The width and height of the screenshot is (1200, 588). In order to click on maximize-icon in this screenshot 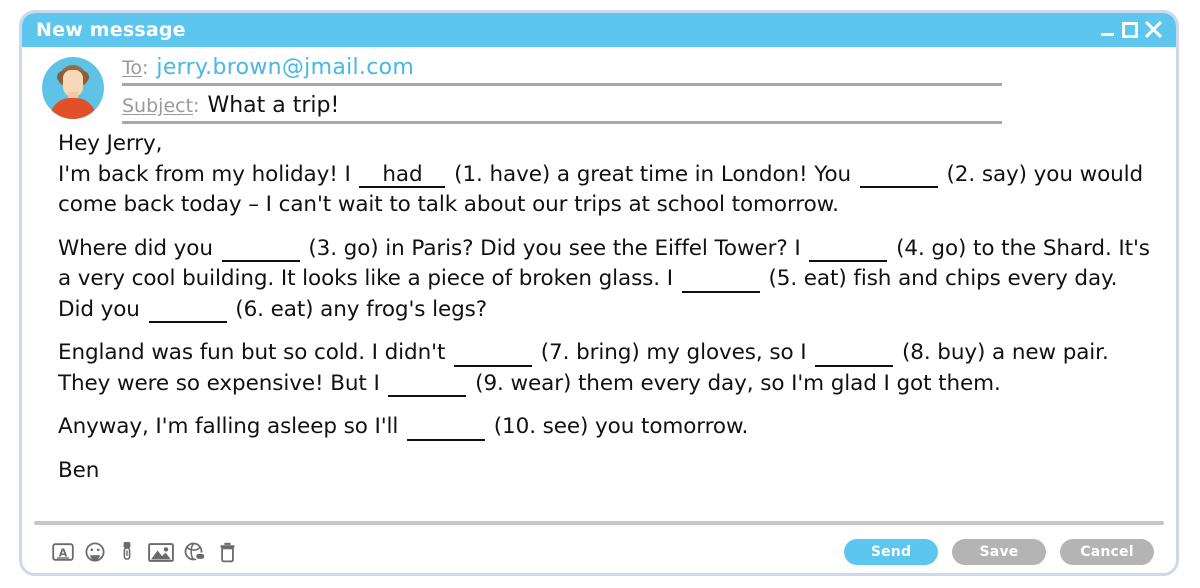, I will do `click(1130, 29)`.